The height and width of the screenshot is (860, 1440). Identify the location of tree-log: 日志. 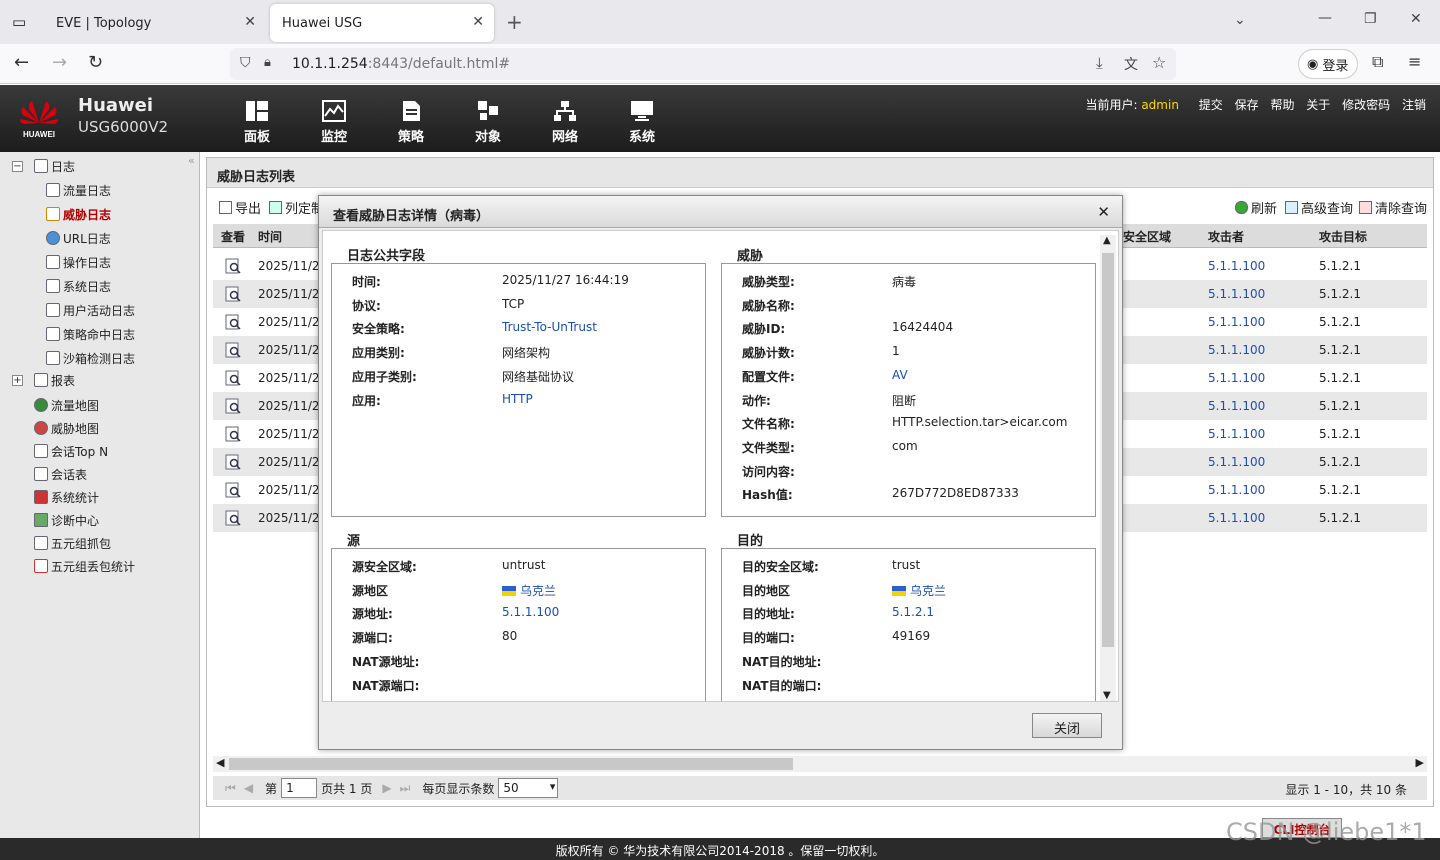
(54, 166).